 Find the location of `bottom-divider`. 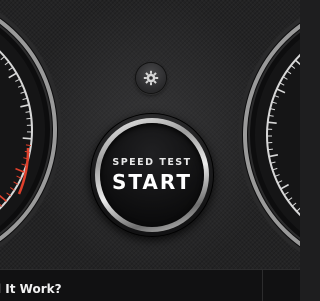

bottom-divider is located at coordinates (262, 285).